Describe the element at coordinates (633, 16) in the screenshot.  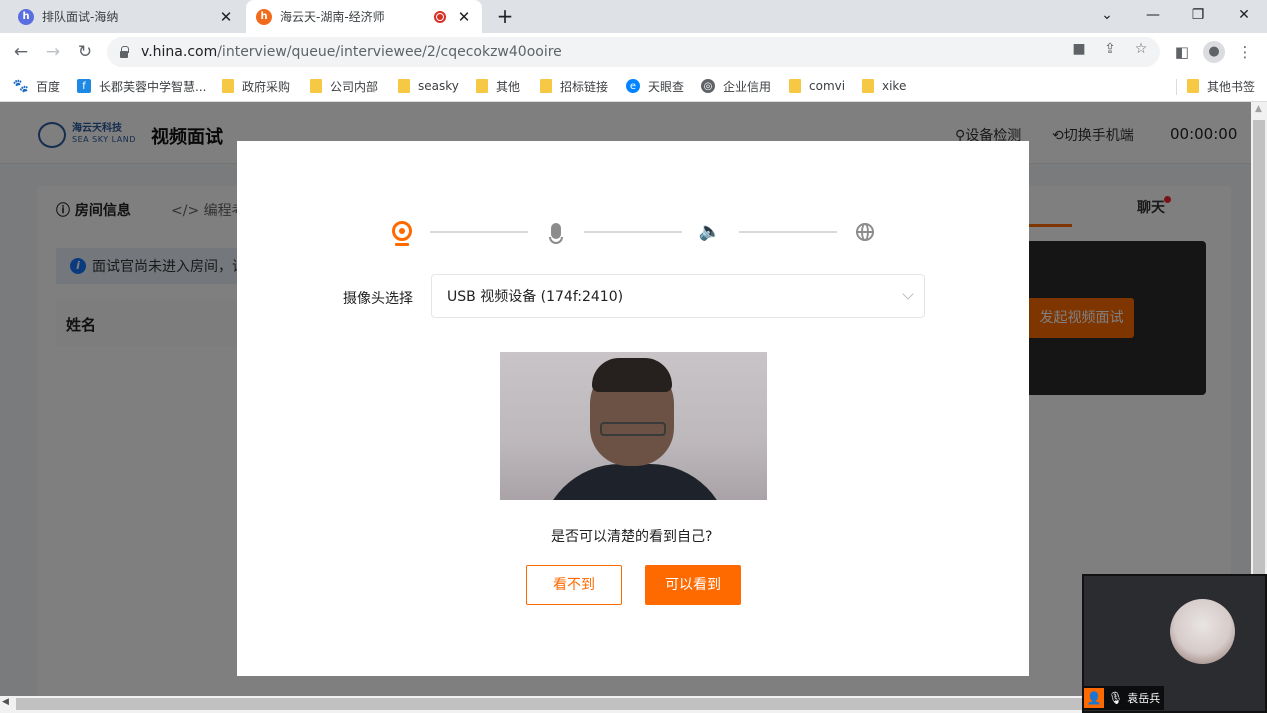
I see `tab-strip: h 排队面试-海纳 ✕ h 海云天-湖南-经济师 ✕ + ⌄ — ❐ ✕` at that location.